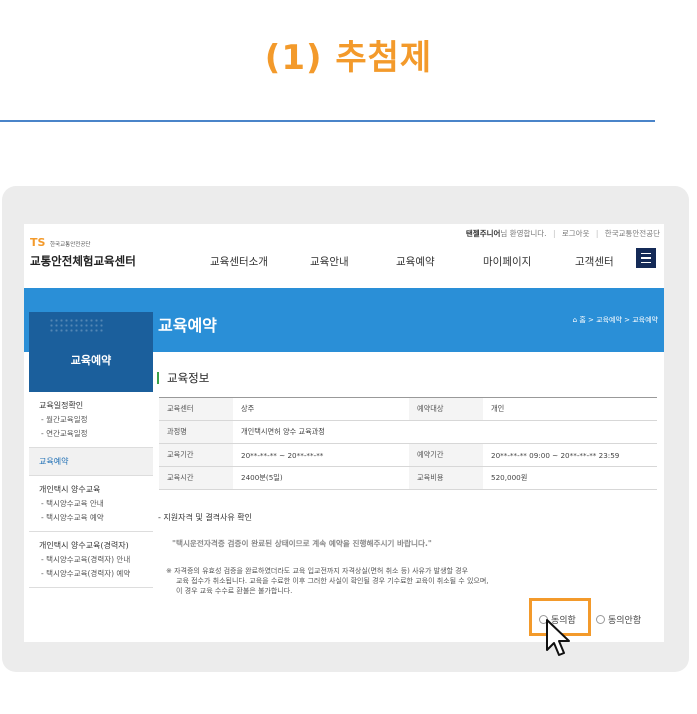 This screenshot has width=697, height=714. Describe the element at coordinates (321, 455) in the screenshot. I see `table-cell: 20**-**-** ~ 20**-**-**` at that location.